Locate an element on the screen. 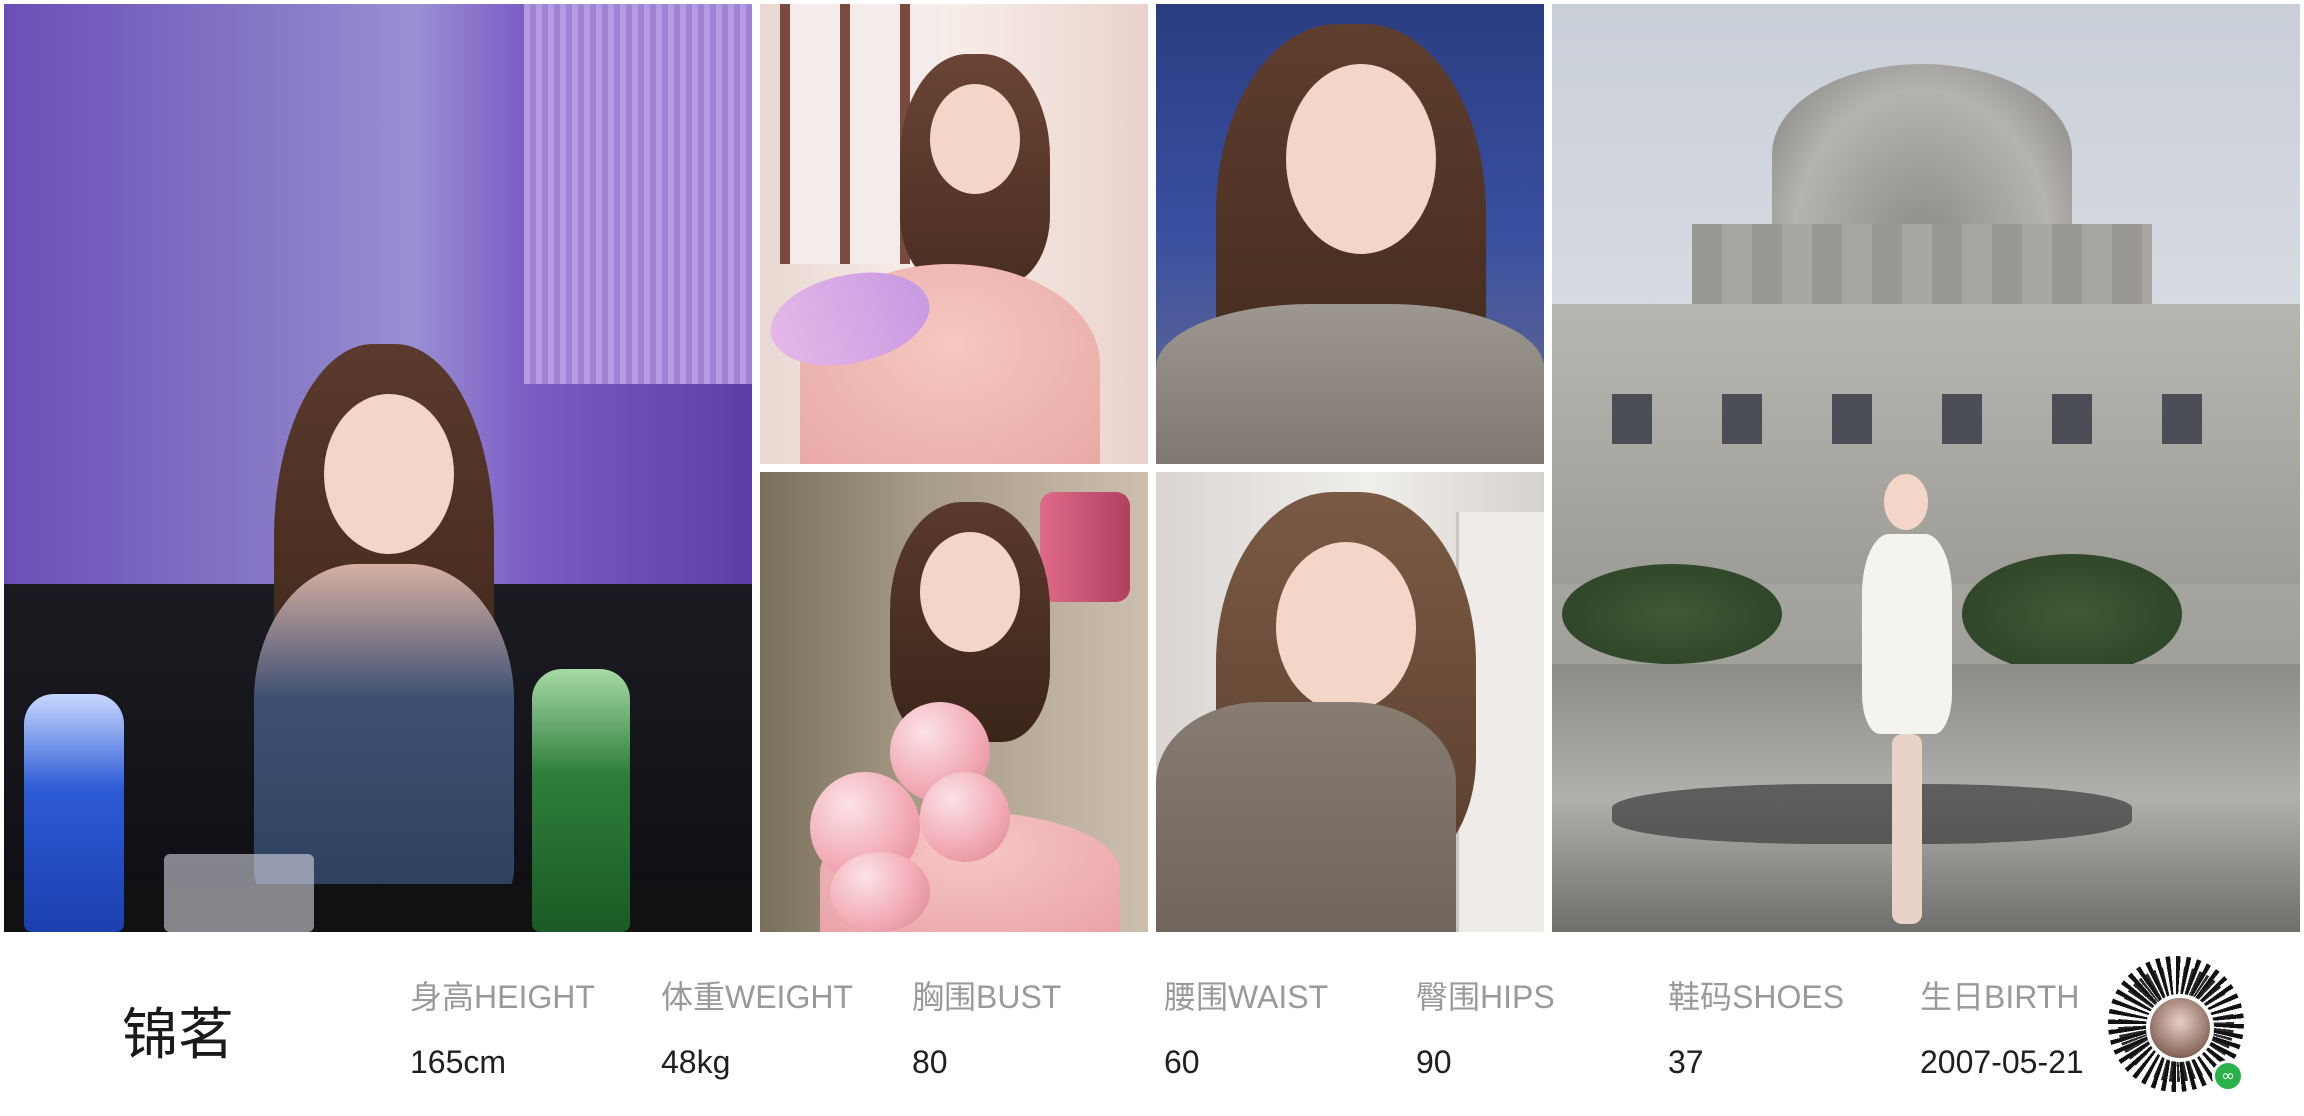 This screenshot has width=2304, height=1116. model-figure is located at coordinates (1907, 694).